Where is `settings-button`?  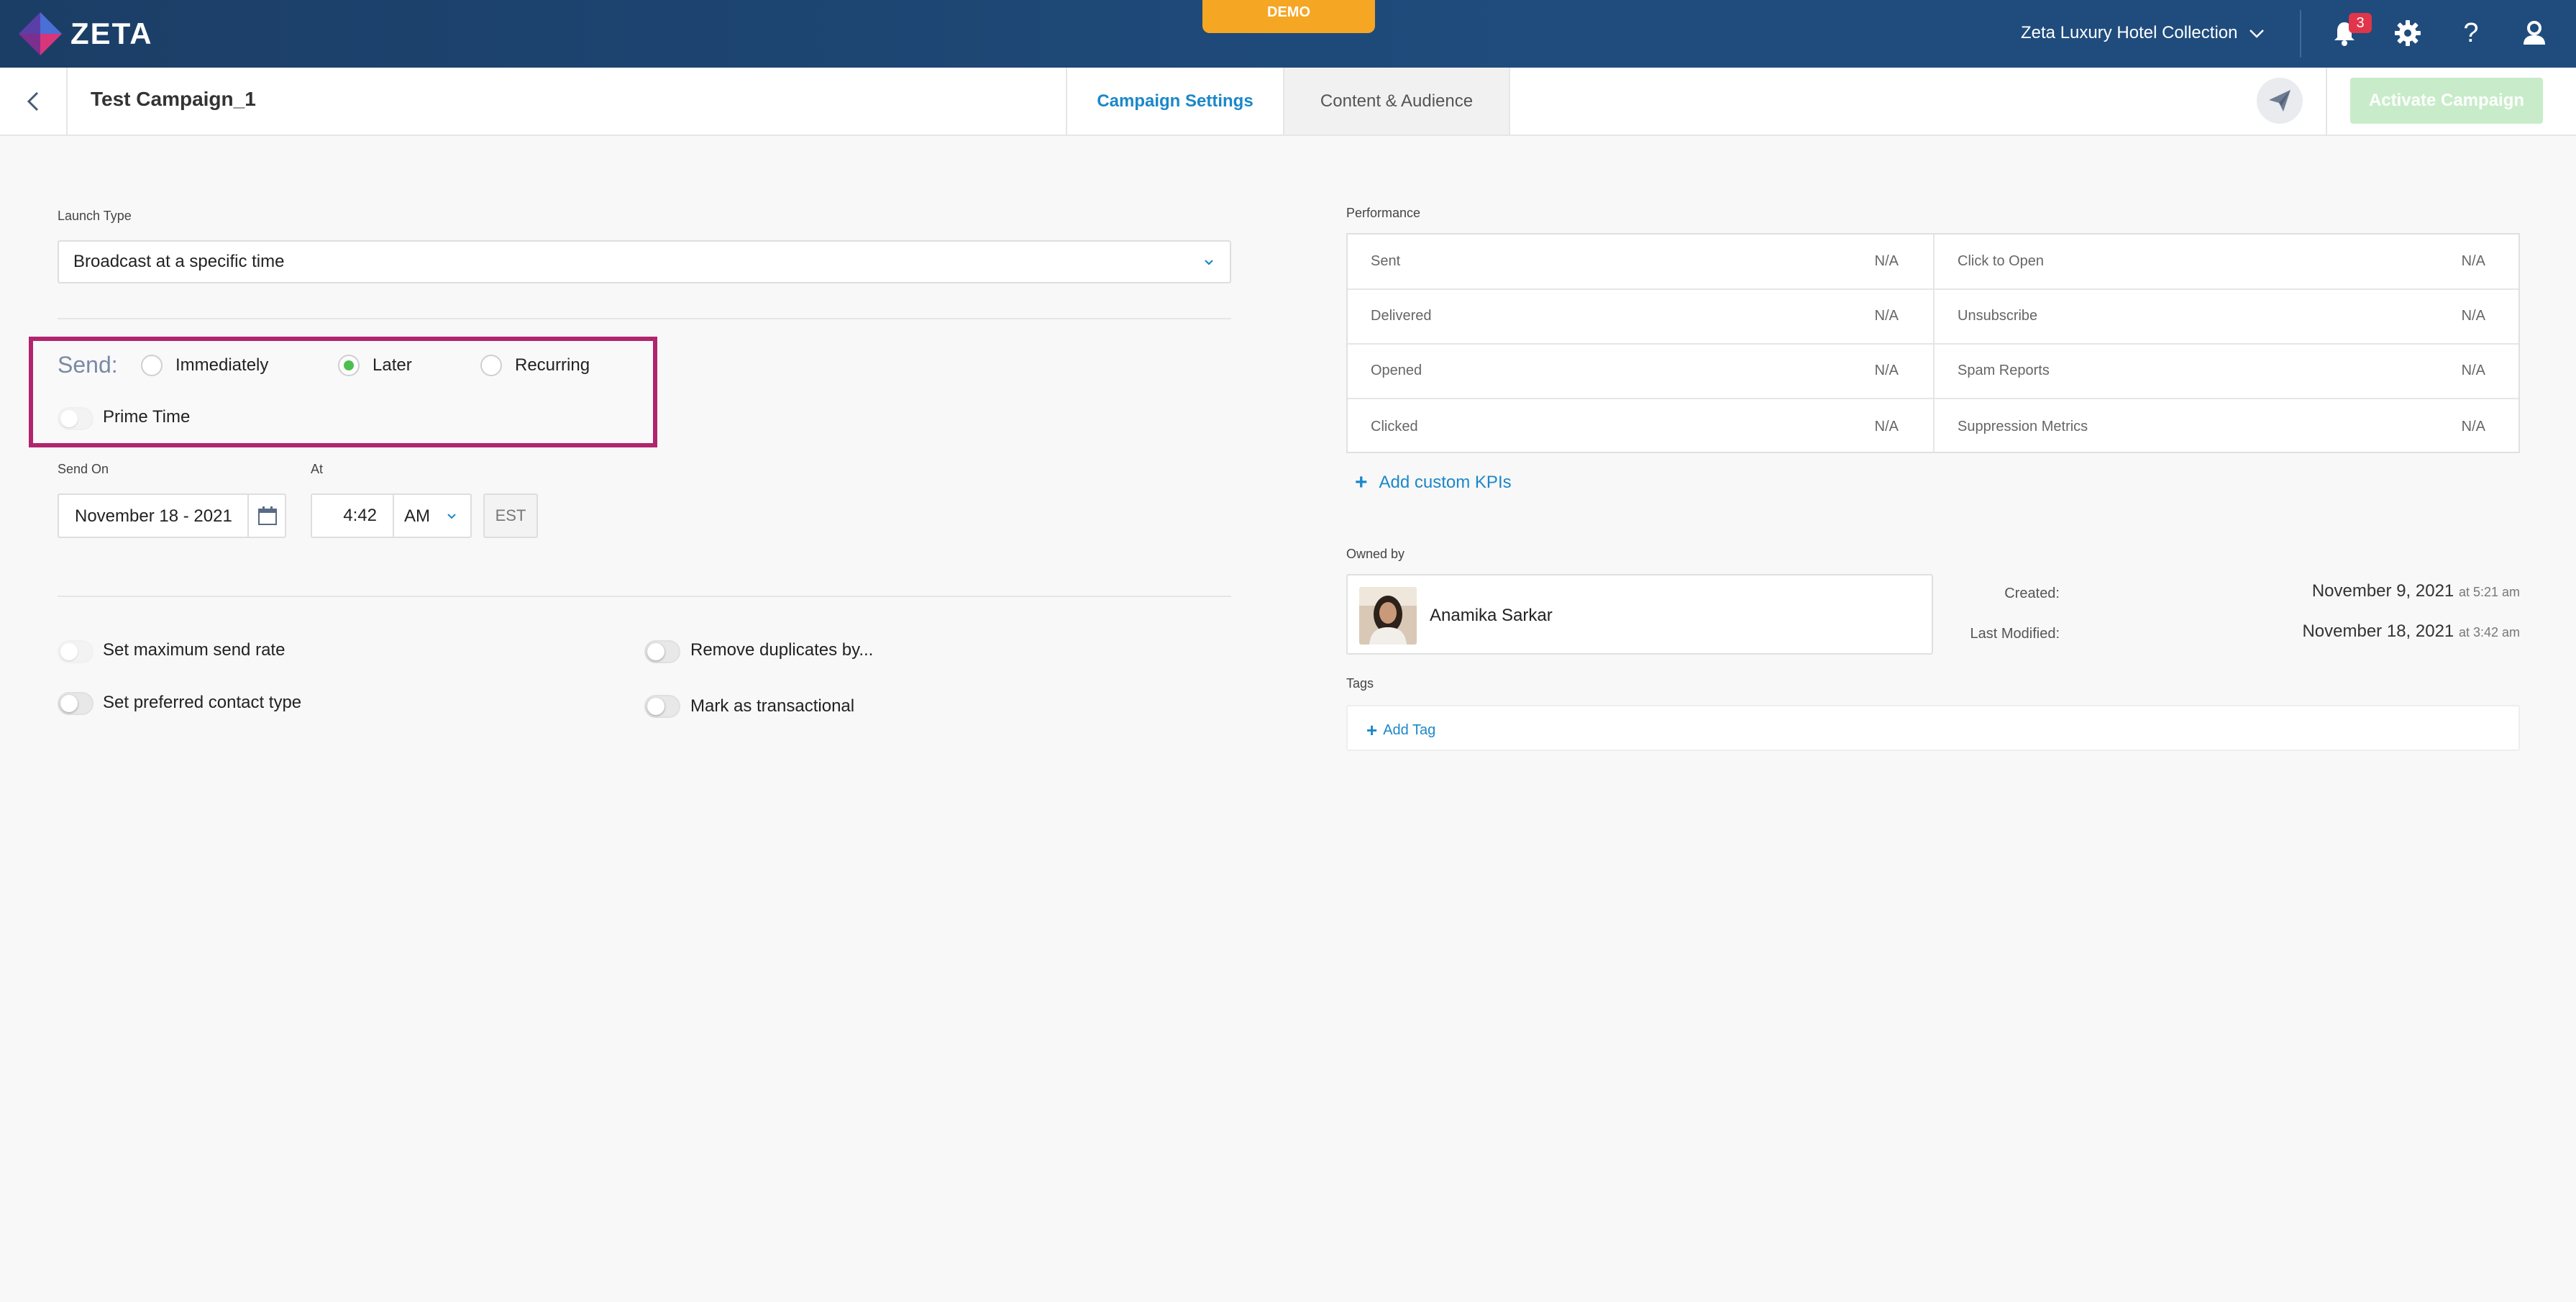
settings-button is located at coordinates (2407, 33).